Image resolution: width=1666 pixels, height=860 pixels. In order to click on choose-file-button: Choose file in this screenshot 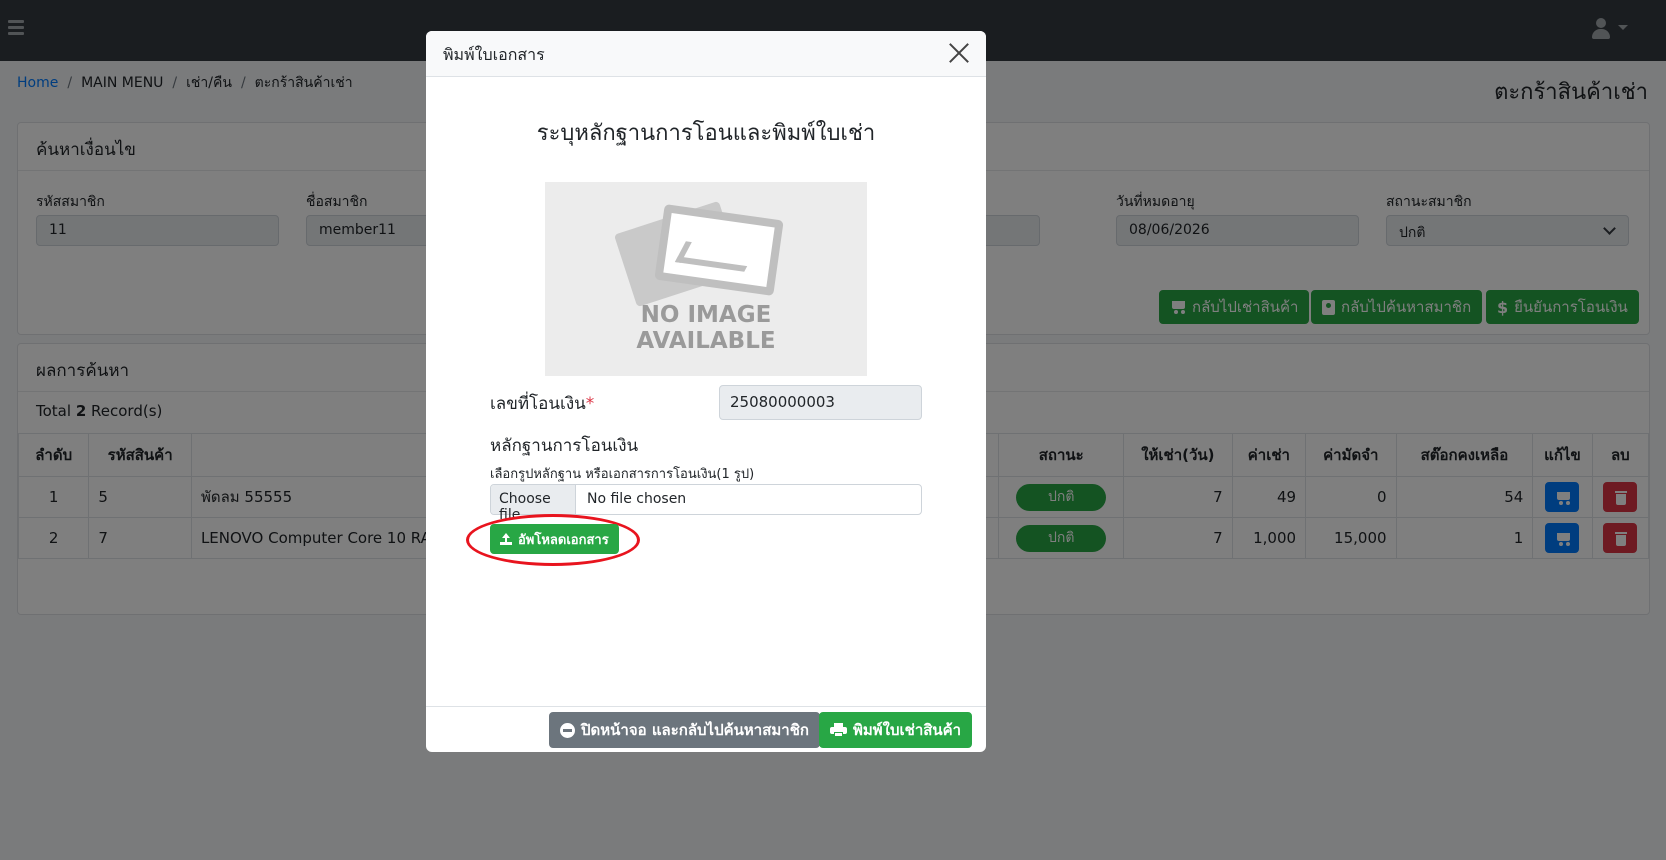, I will do `click(533, 504)`.